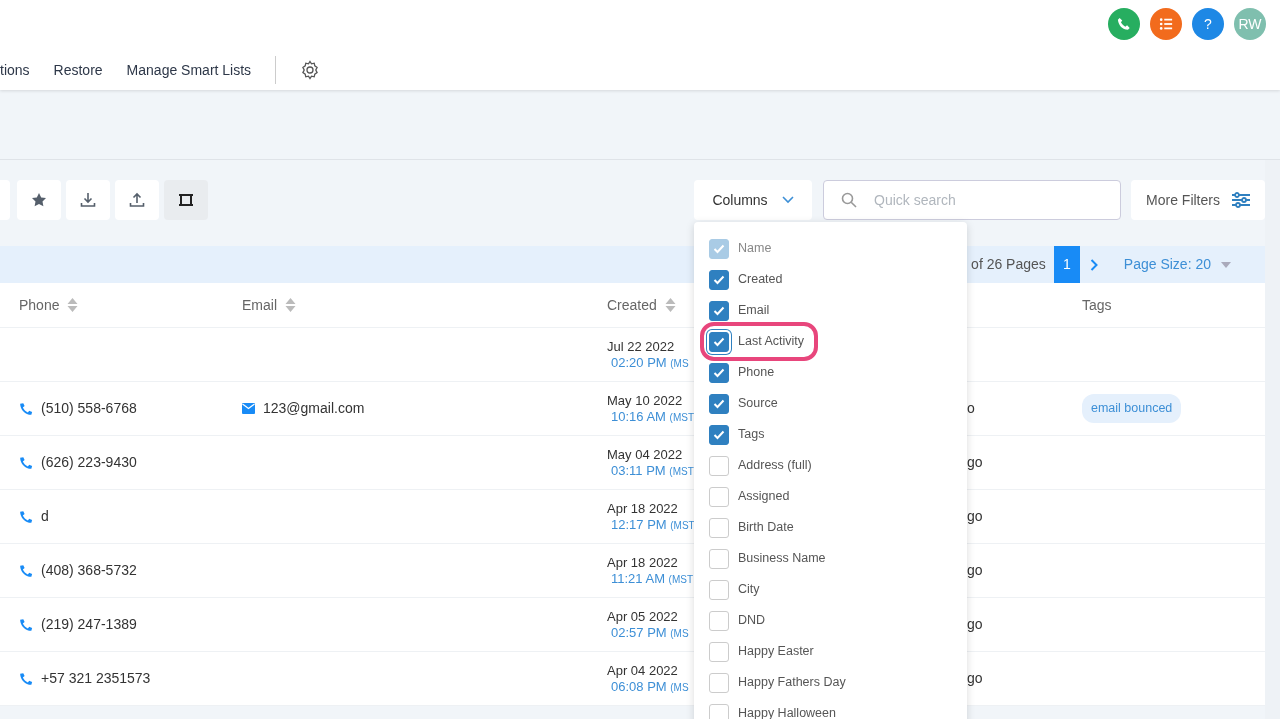 The height and width of the screenshot is (719, 1280). I want to click on column-option: Business Name, so click(765, 558).